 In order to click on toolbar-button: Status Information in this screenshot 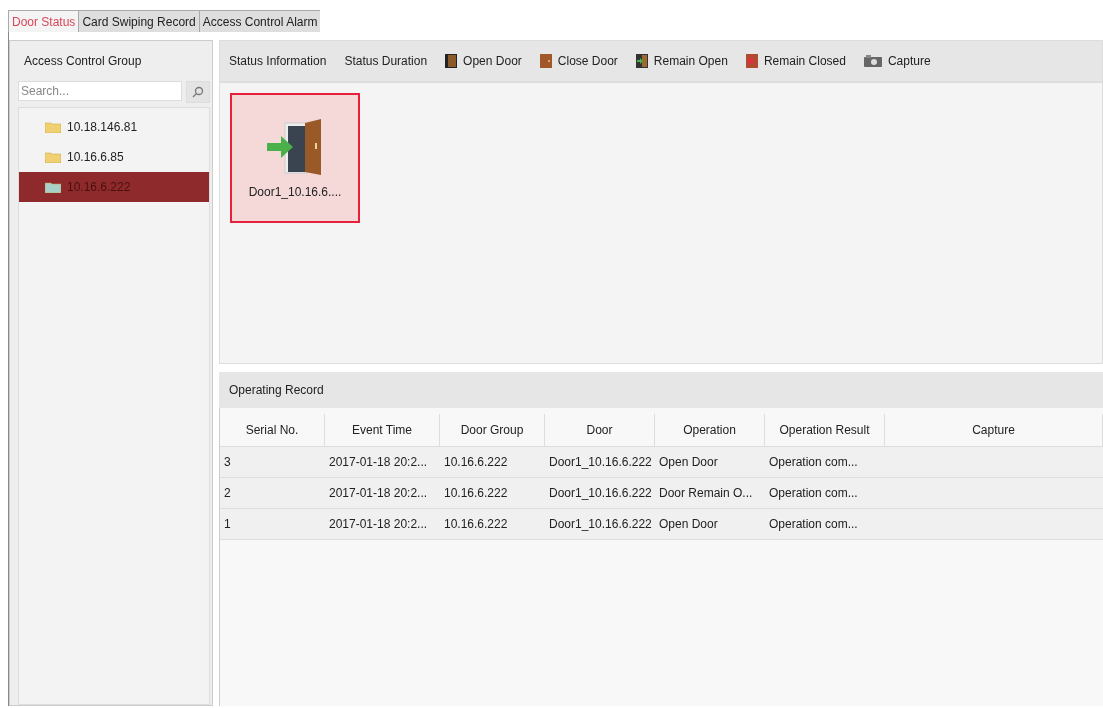, I will do `click(278, 61)`.